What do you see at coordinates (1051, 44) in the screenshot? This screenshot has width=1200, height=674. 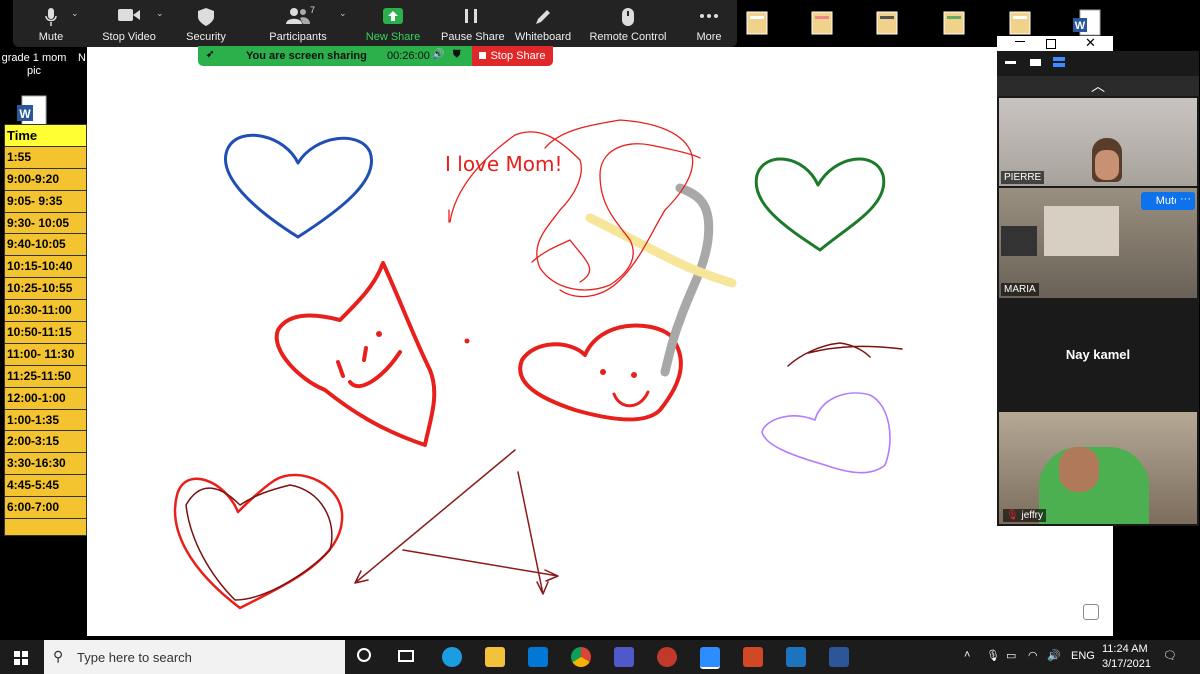 I see `maximize-icon` at bounding box center [1051, 44].